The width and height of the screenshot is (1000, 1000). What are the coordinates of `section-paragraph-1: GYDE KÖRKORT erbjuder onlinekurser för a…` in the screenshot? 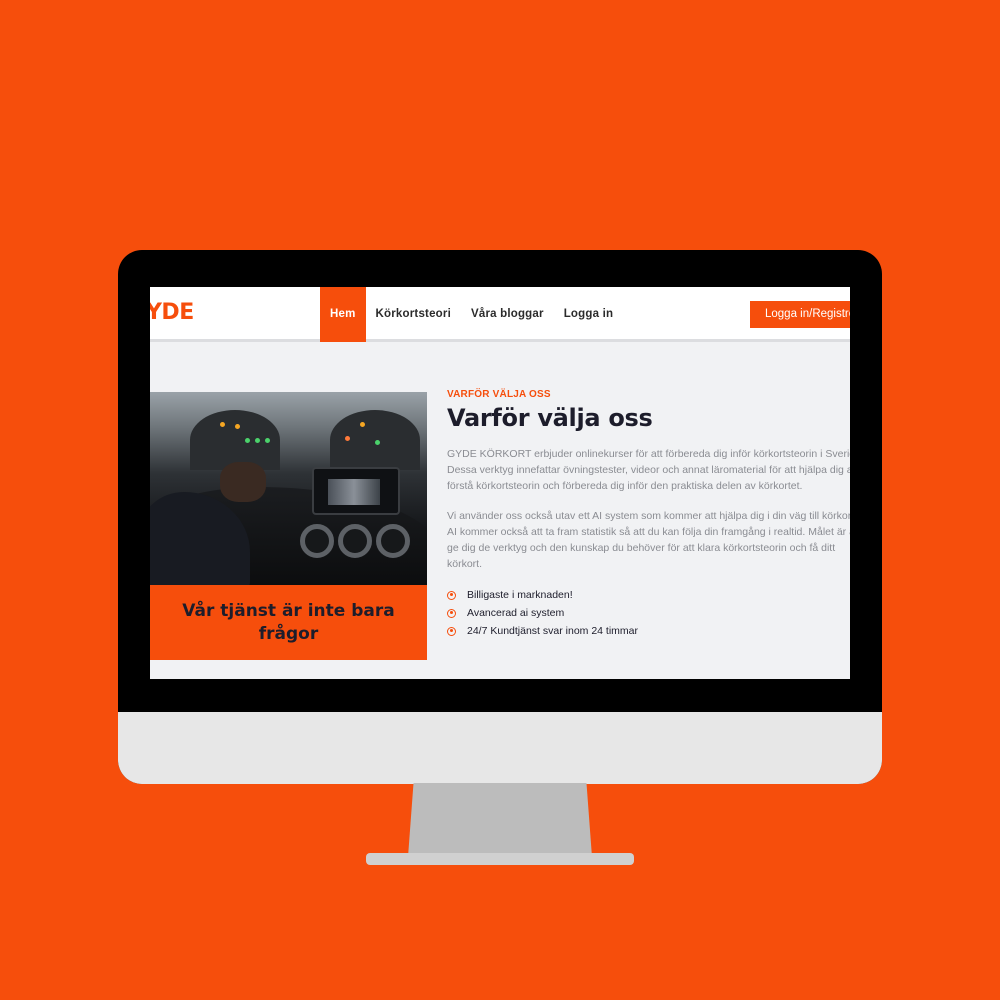 It's located at (648, 470).